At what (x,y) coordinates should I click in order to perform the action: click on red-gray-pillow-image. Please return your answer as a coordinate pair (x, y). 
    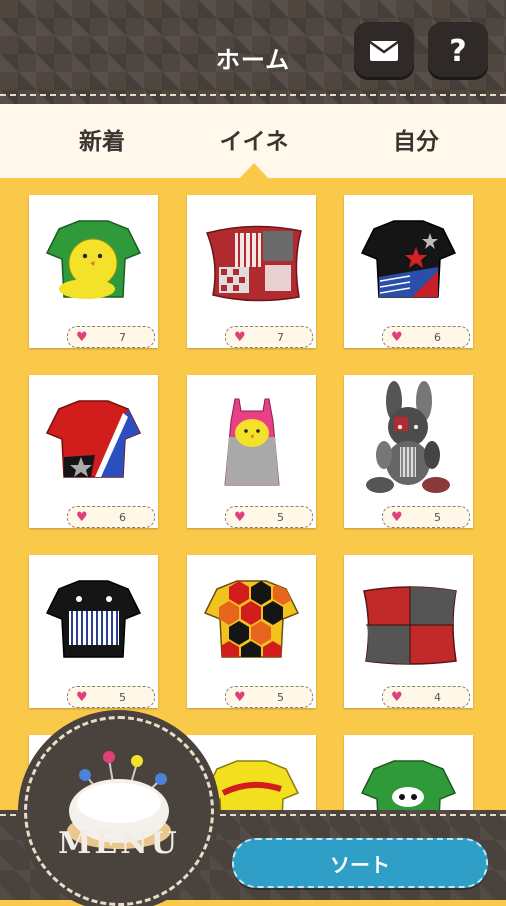
    Looking at the image, I should click on (410, 625).